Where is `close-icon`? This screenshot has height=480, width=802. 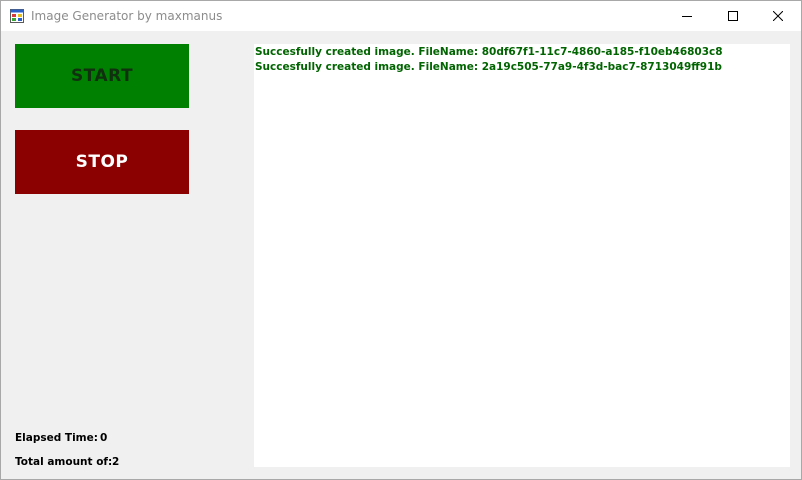
close-icon is located at coordinates (778, 16).